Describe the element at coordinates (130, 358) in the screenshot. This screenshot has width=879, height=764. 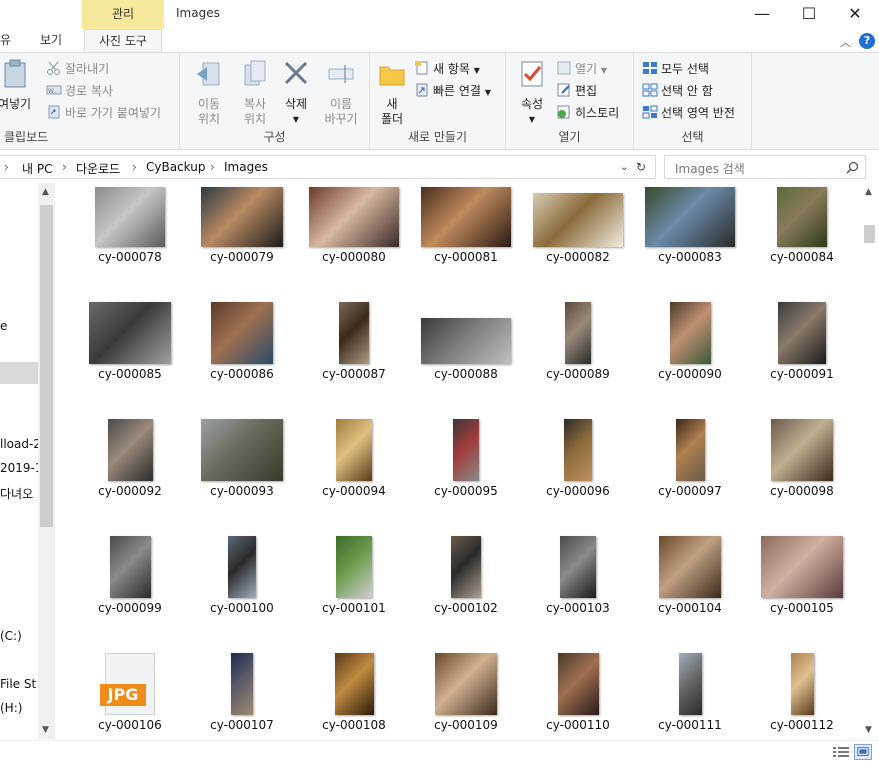
I see `file-item: cy-000085` at that location.